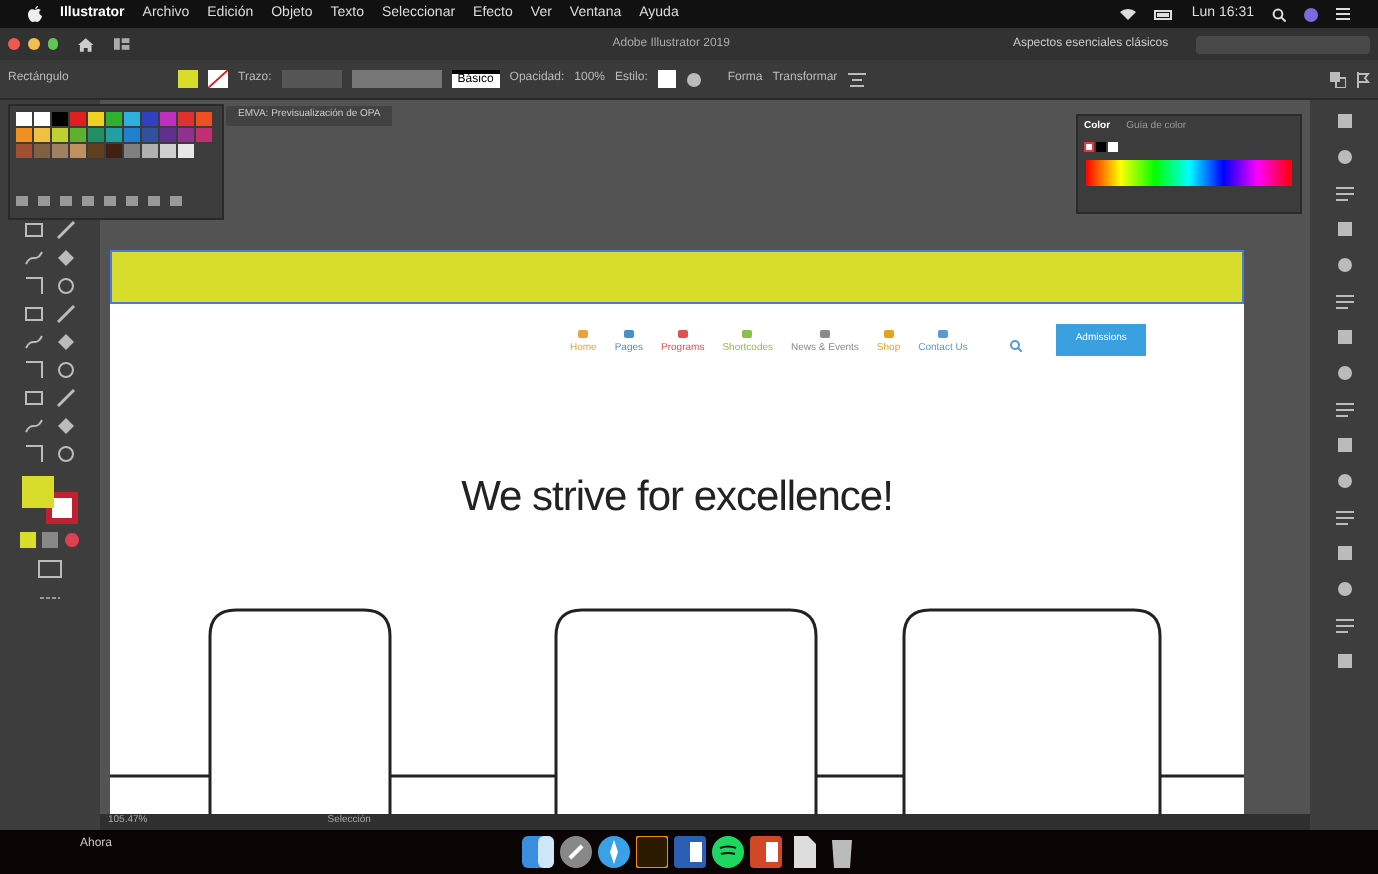 This screenshot has width=1378, height=874. What do you see at coordinates (50, 500) in the screenshot?
I see `fill-stroke-drawing` at bounding box center [50, 500].